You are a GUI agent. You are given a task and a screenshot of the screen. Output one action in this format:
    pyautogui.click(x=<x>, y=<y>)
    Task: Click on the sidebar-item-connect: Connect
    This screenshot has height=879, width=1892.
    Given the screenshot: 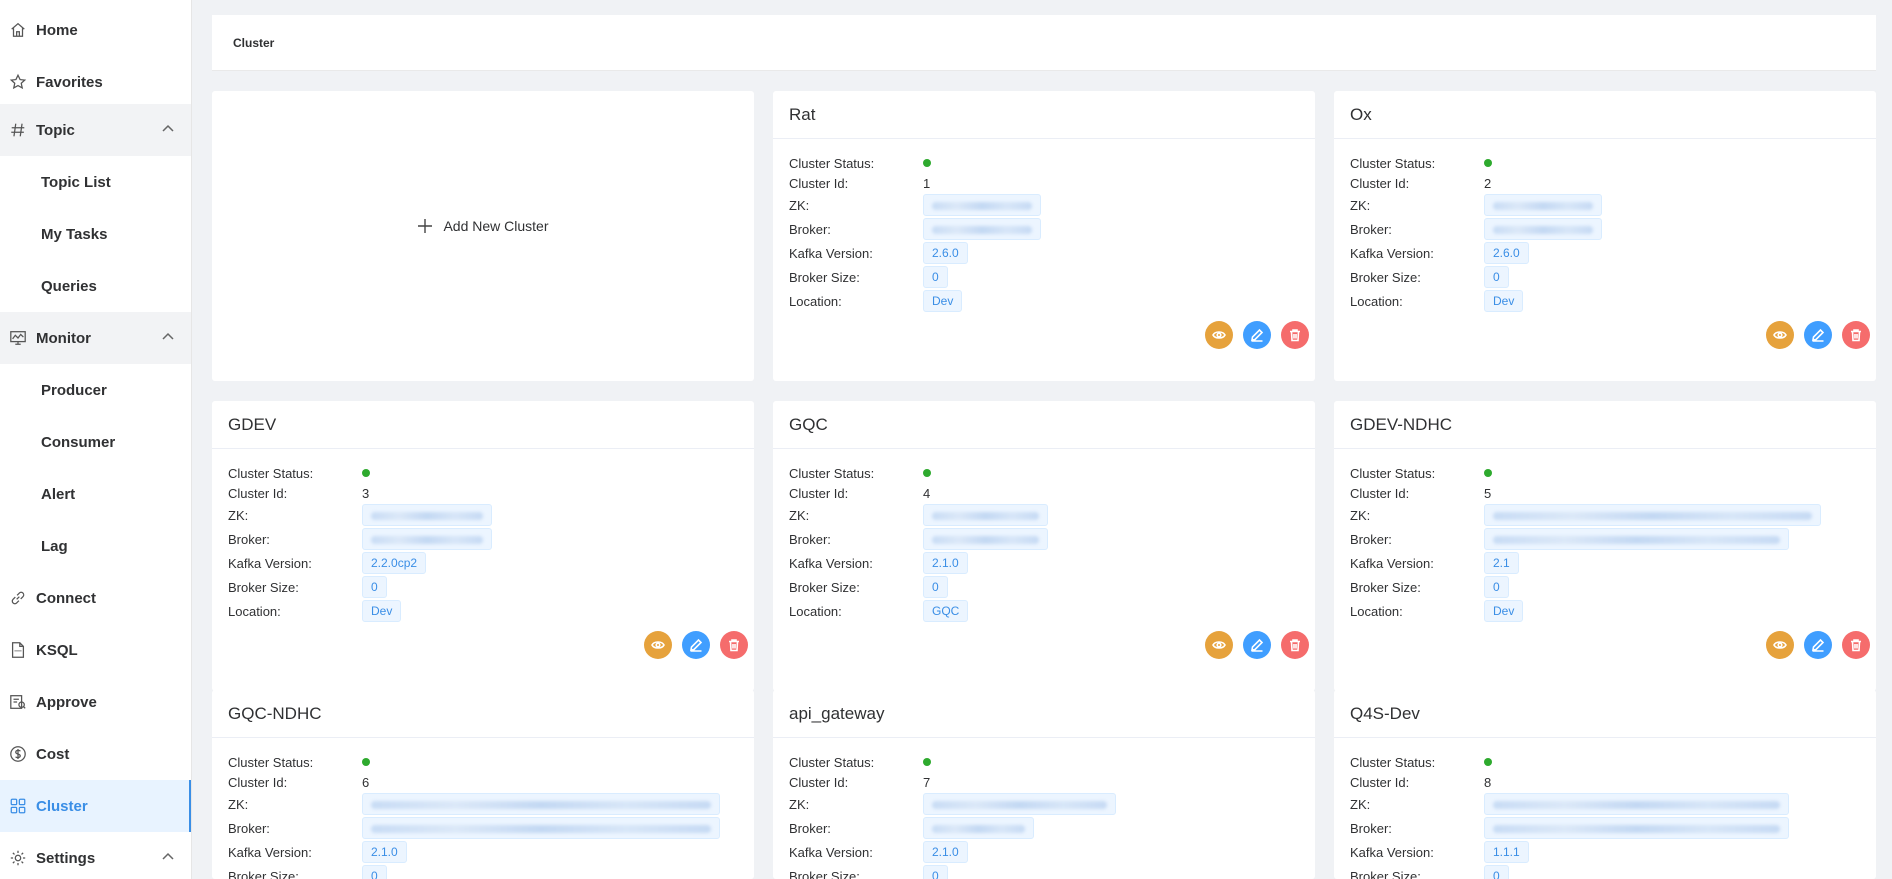 What is the action you would take?
    pyautogui.click(x=95, y=598)
    